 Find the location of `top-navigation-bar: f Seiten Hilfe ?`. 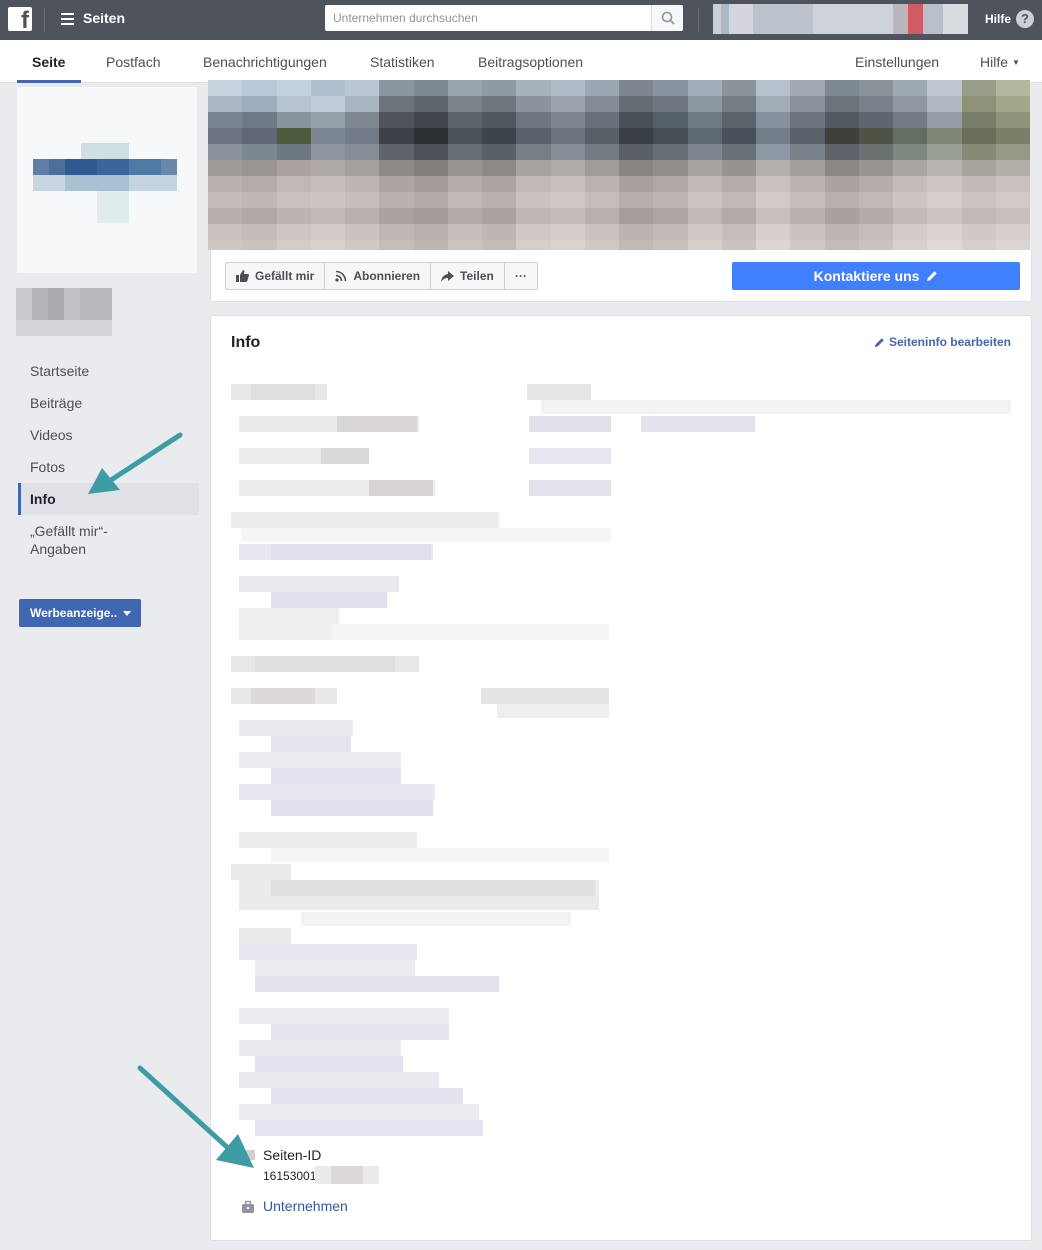

top-navigation-bar: f Seiten Hilfe ? is located at coordinates (521, 20).